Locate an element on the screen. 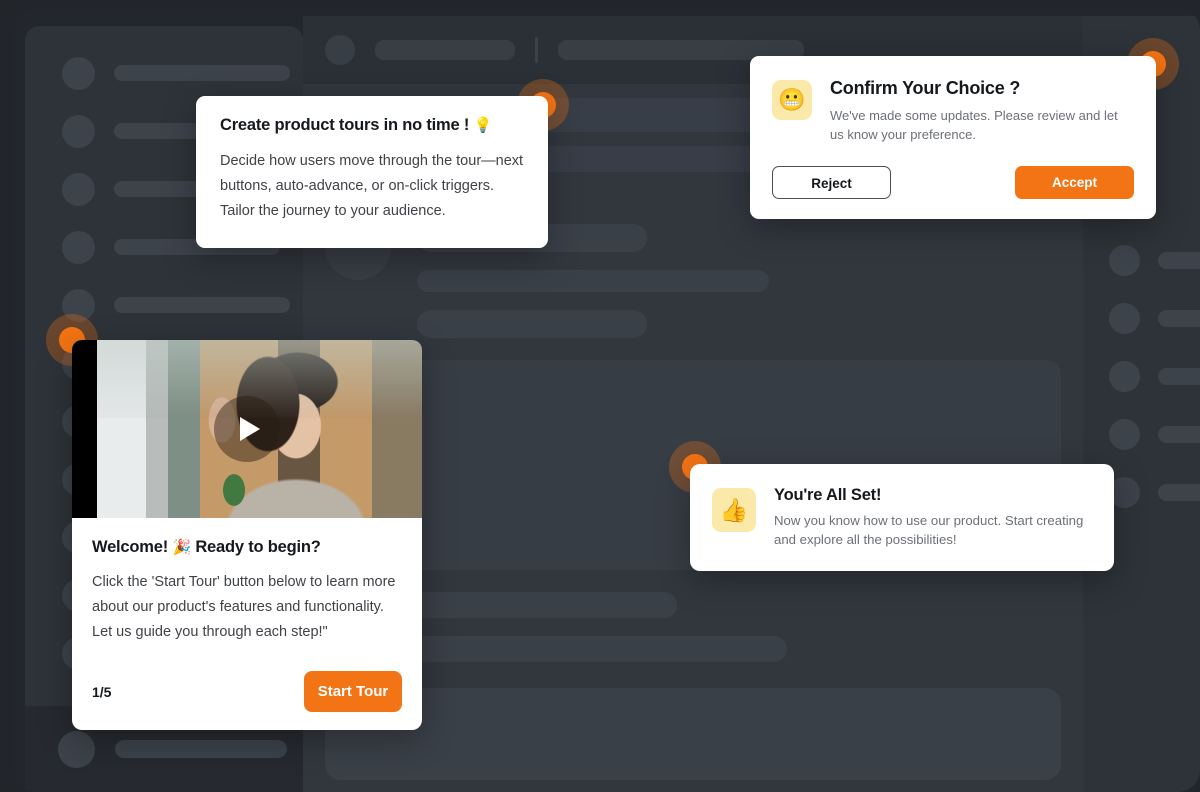  welcome-card-title: Welcome! 🎉 Ready to begin? is located at coordinates (247, 547).